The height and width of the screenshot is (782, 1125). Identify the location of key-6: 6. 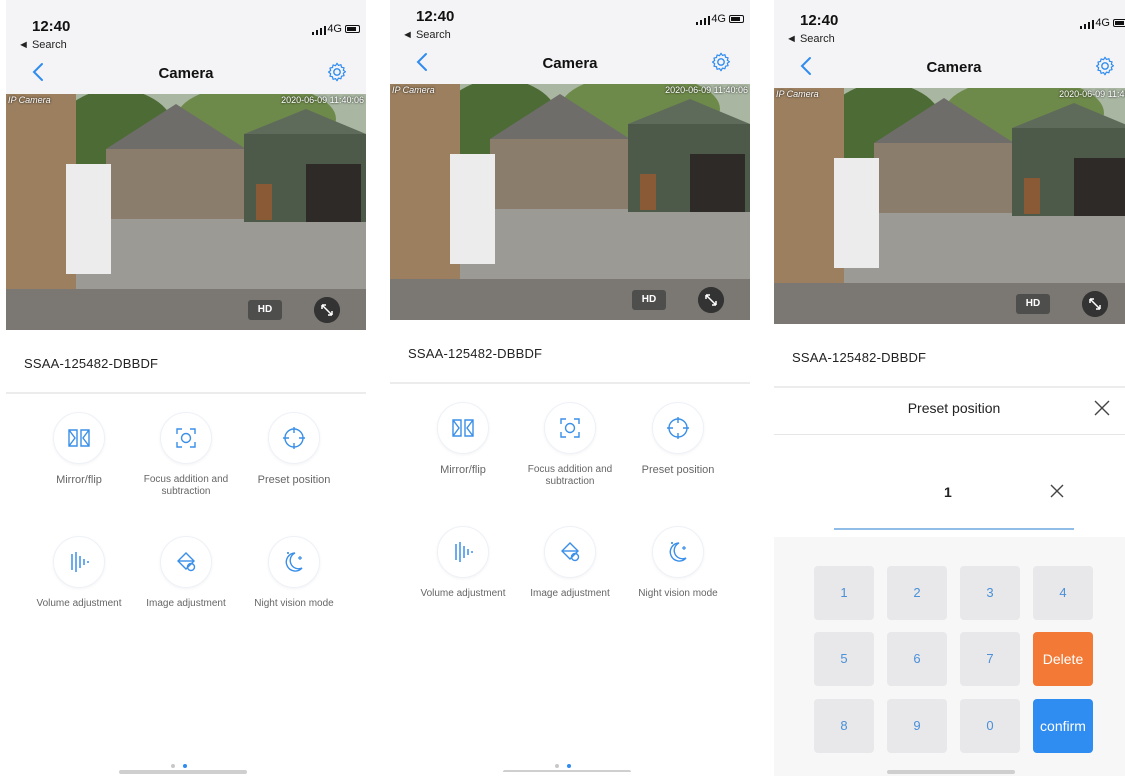
(917, 659).